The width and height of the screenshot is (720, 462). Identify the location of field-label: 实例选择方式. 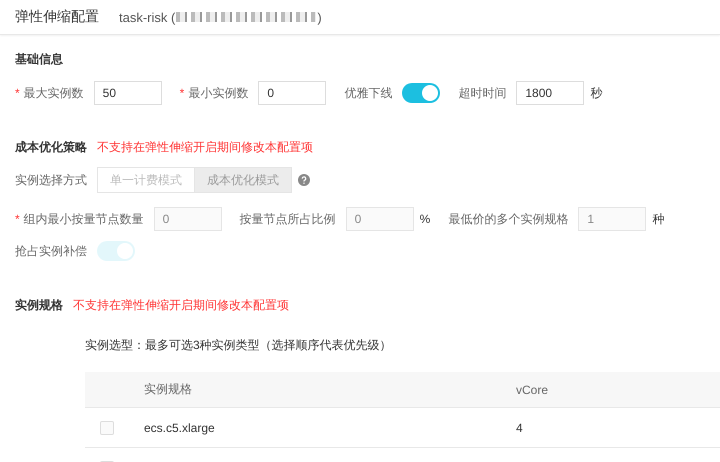
(51, 180).